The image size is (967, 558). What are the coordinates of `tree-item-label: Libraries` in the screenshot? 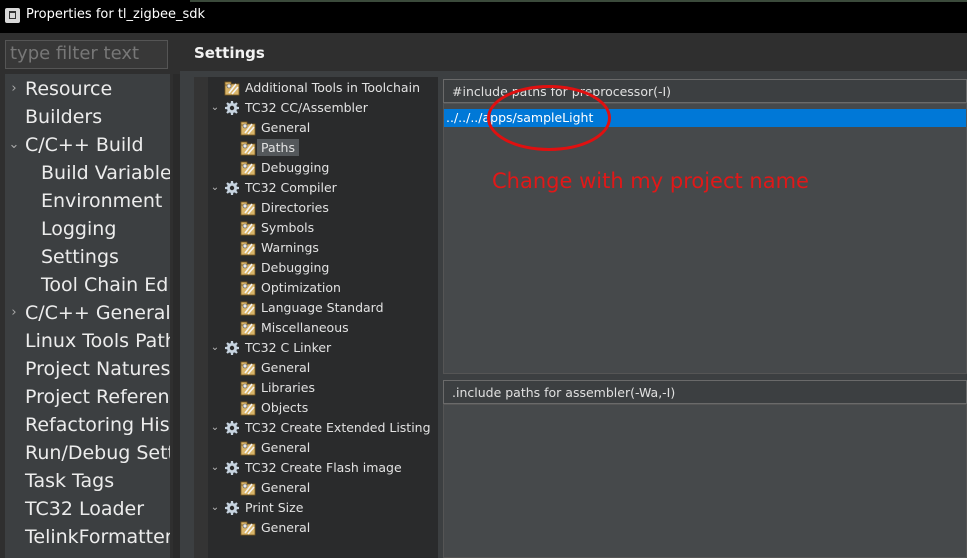 It's located at (288, 387).